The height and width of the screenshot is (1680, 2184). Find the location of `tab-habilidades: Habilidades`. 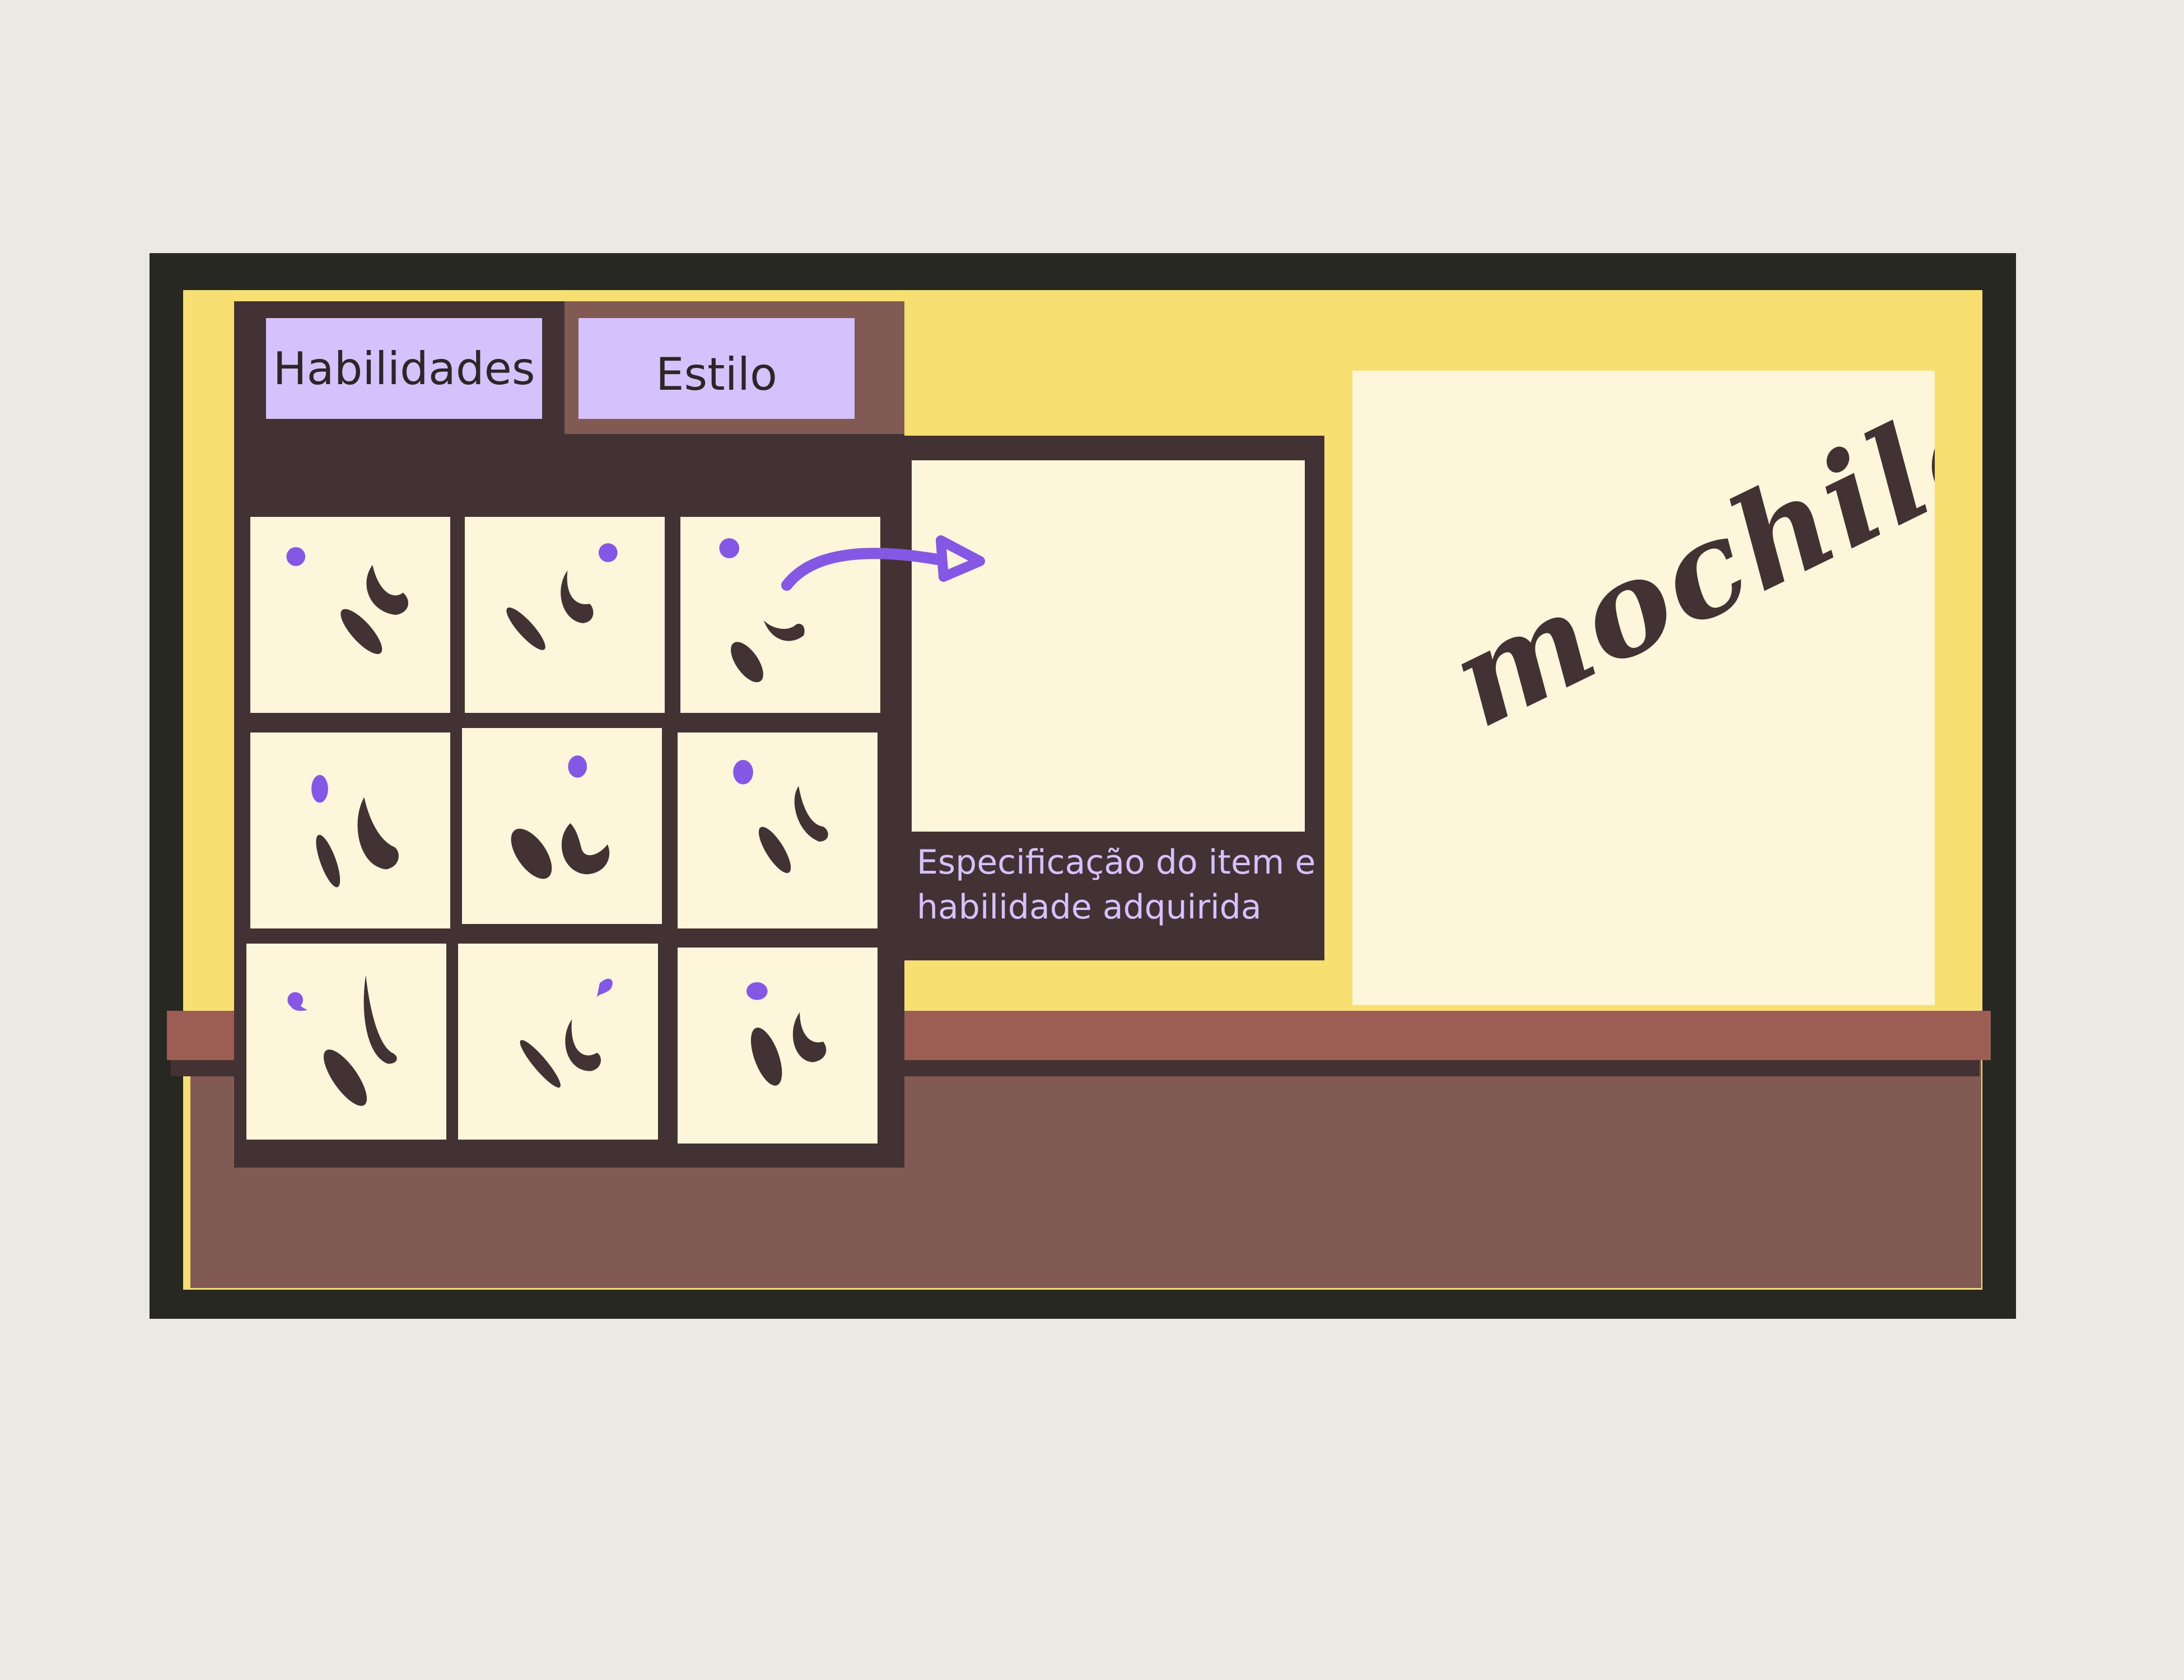

tab-habilidades: Habilidades is located at coordinates (404, 369).